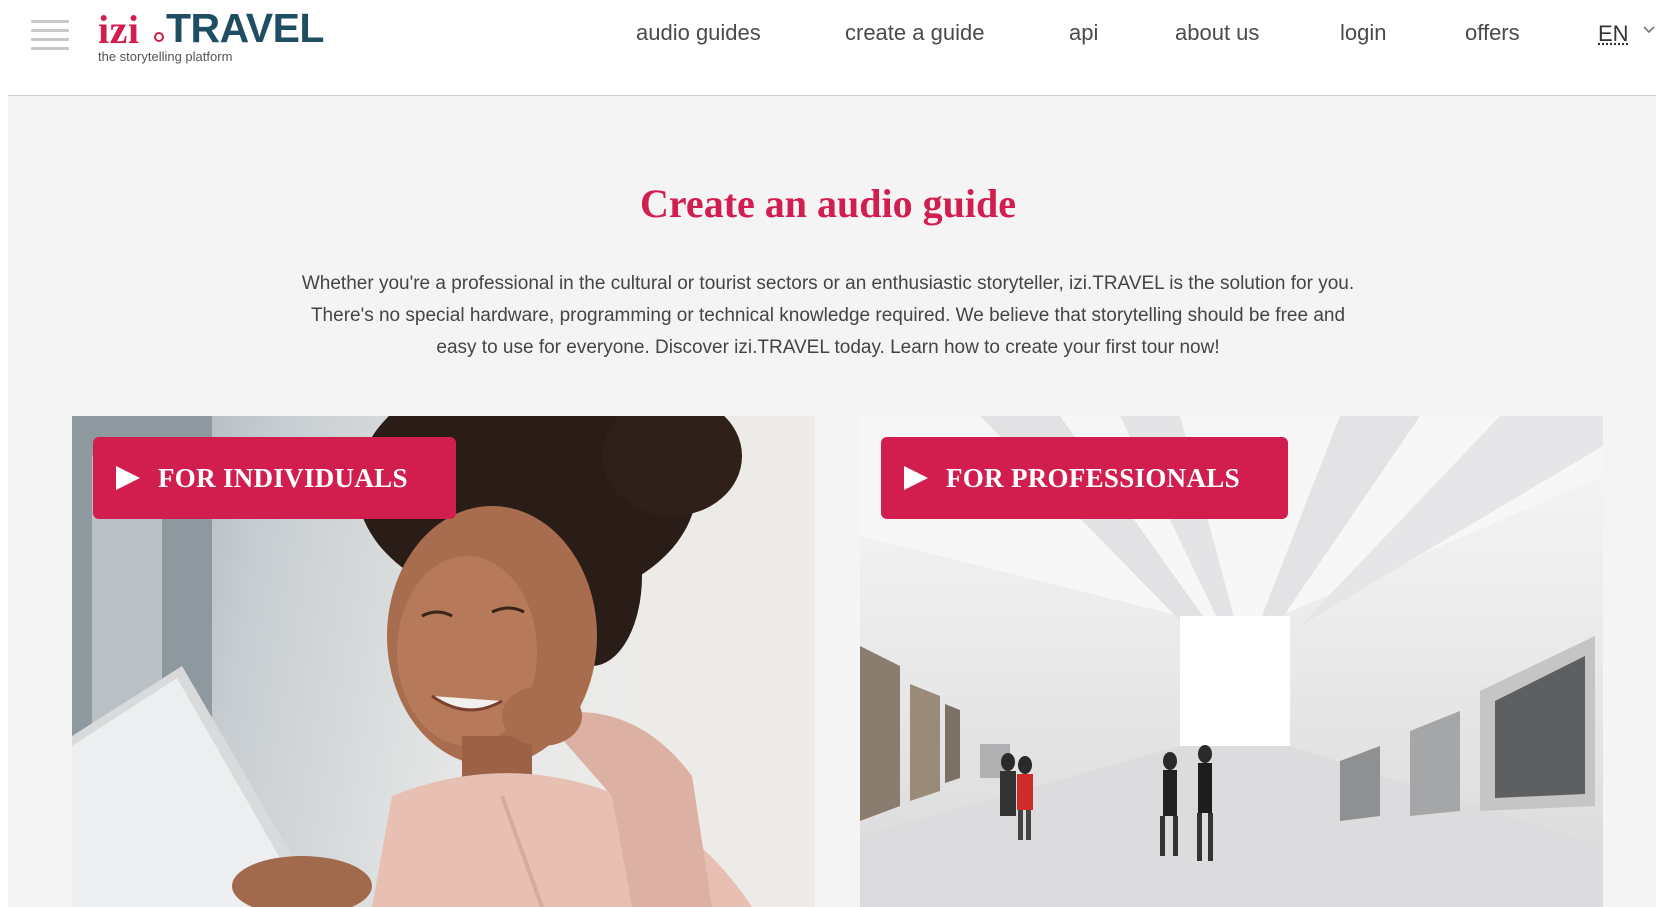 The image size is (1656, 907). I want to click on nav-about-us: about us, so click(1217, 36).